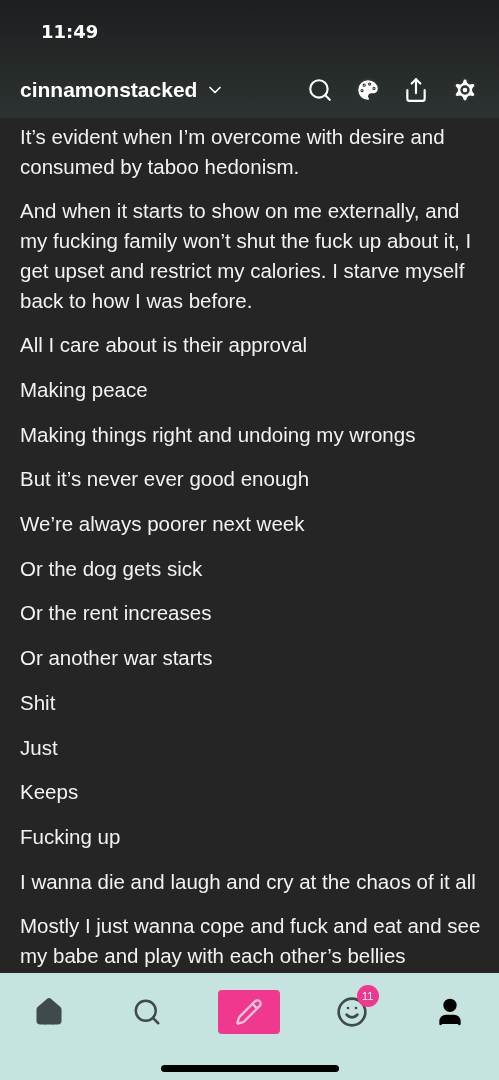 This screenshot has width=499, height=1080. I want to click on palette-icon, so click(368, 90).